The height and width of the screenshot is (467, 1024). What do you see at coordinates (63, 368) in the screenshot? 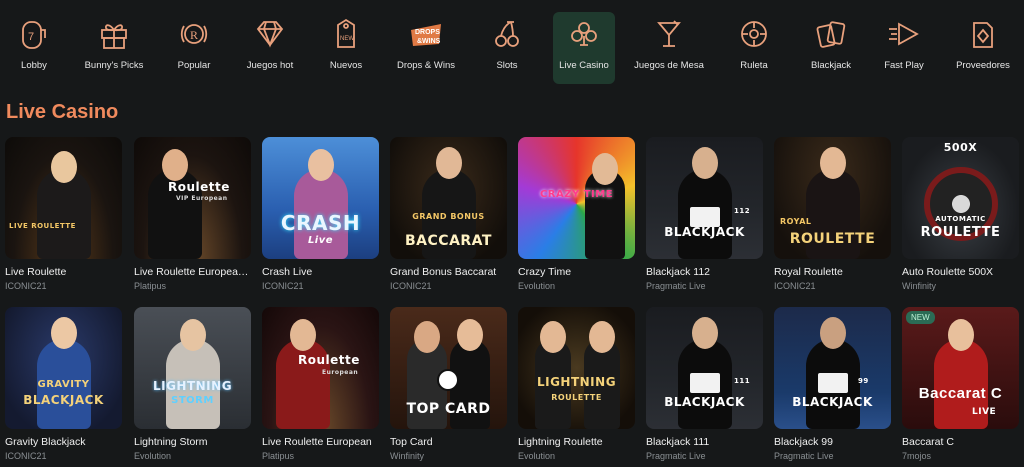
I see `game-thumbnail: GRAVITY BLACKJACK` at bounding box center [63, 368].